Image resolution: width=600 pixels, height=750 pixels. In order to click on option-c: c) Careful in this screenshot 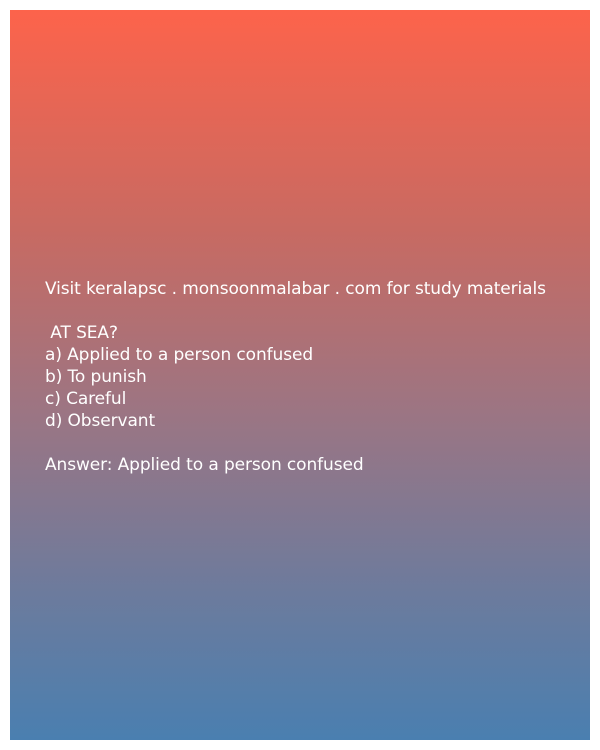, I will do `click(86, 399)`.